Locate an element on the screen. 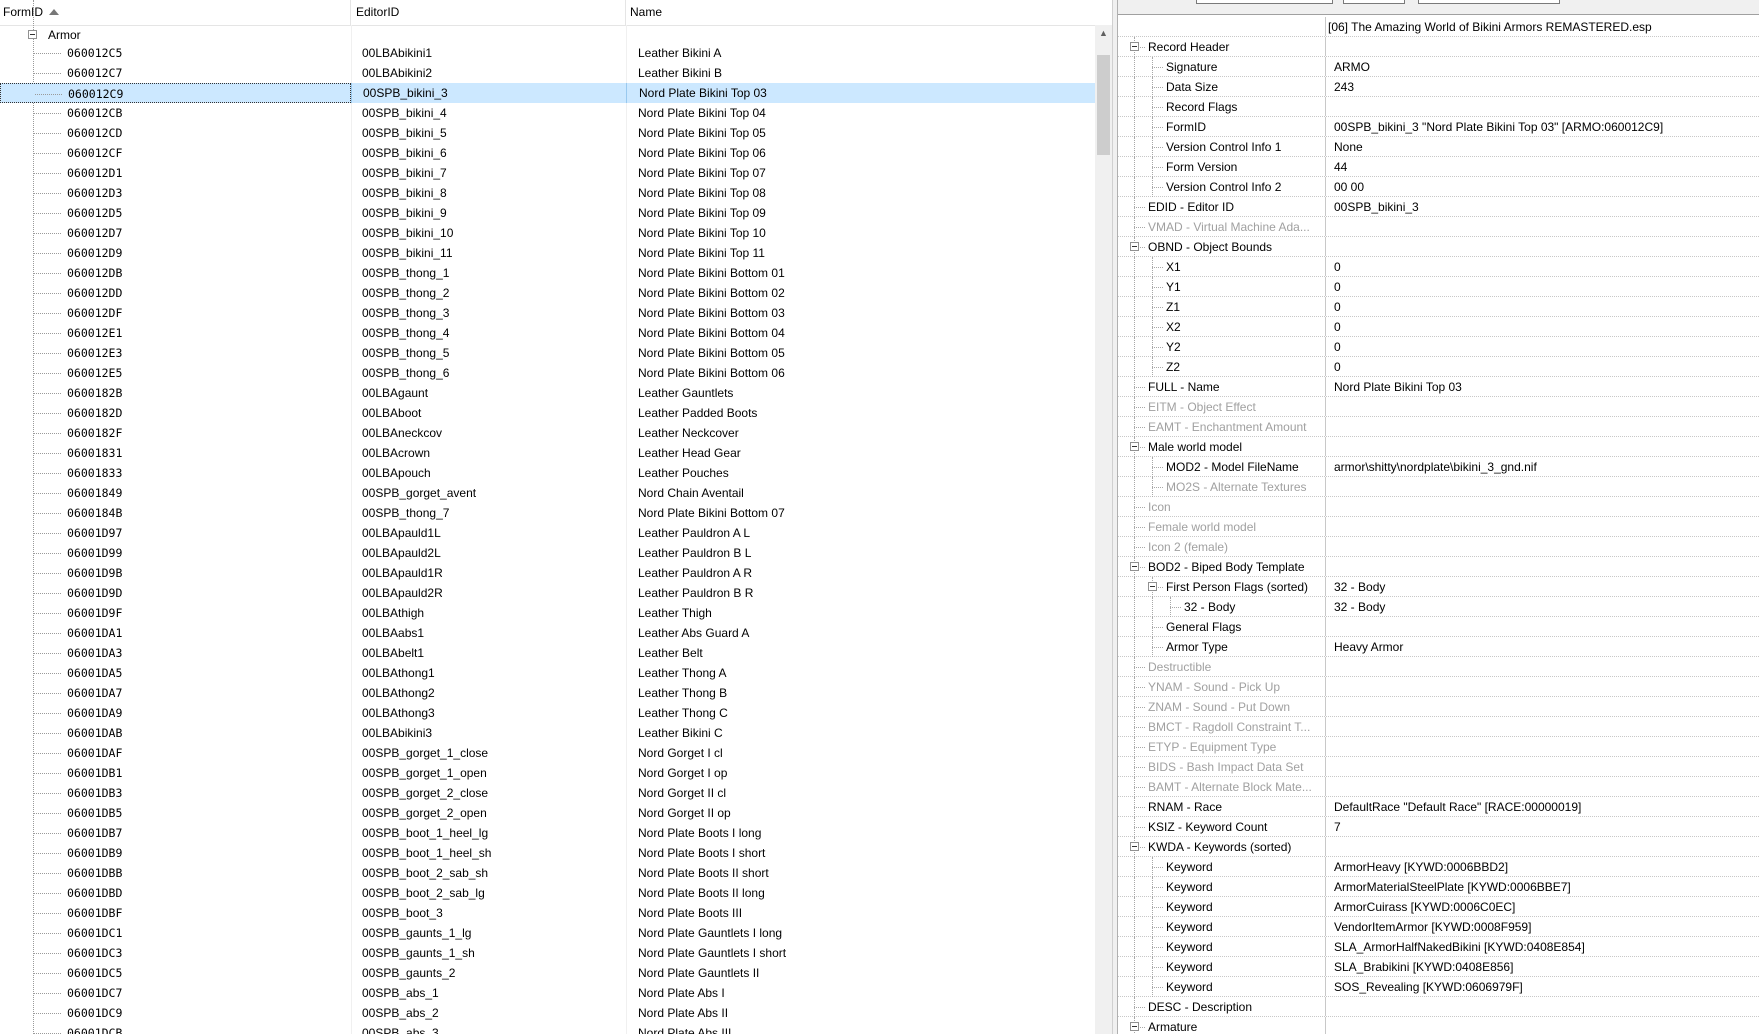 Image resolution: width=1759 pixels, height=1034 pixels. table-row: 06001DBF 00SPB_boot_3 Nord Plate Boots III is located at coordinates (547, 913).